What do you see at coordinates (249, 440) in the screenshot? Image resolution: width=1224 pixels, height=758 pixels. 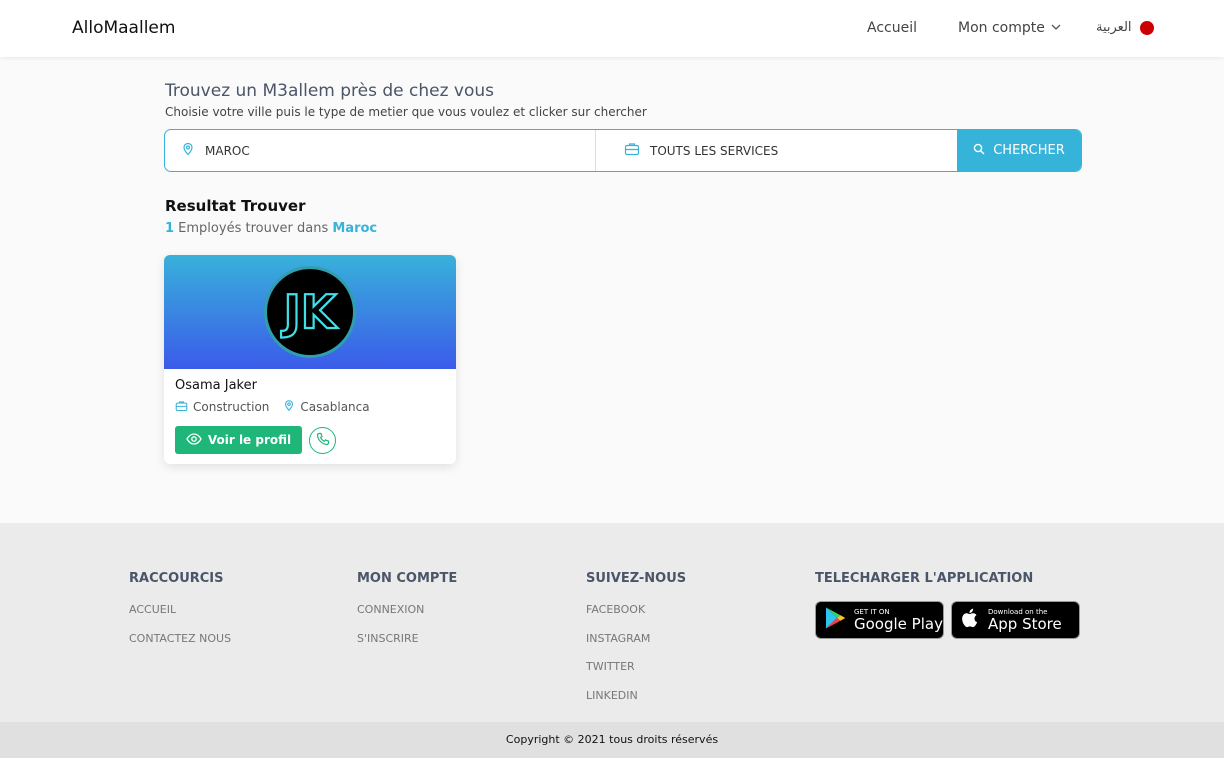 I see `view-profile-label: Voir le profil` at bounding box center [249, 440].